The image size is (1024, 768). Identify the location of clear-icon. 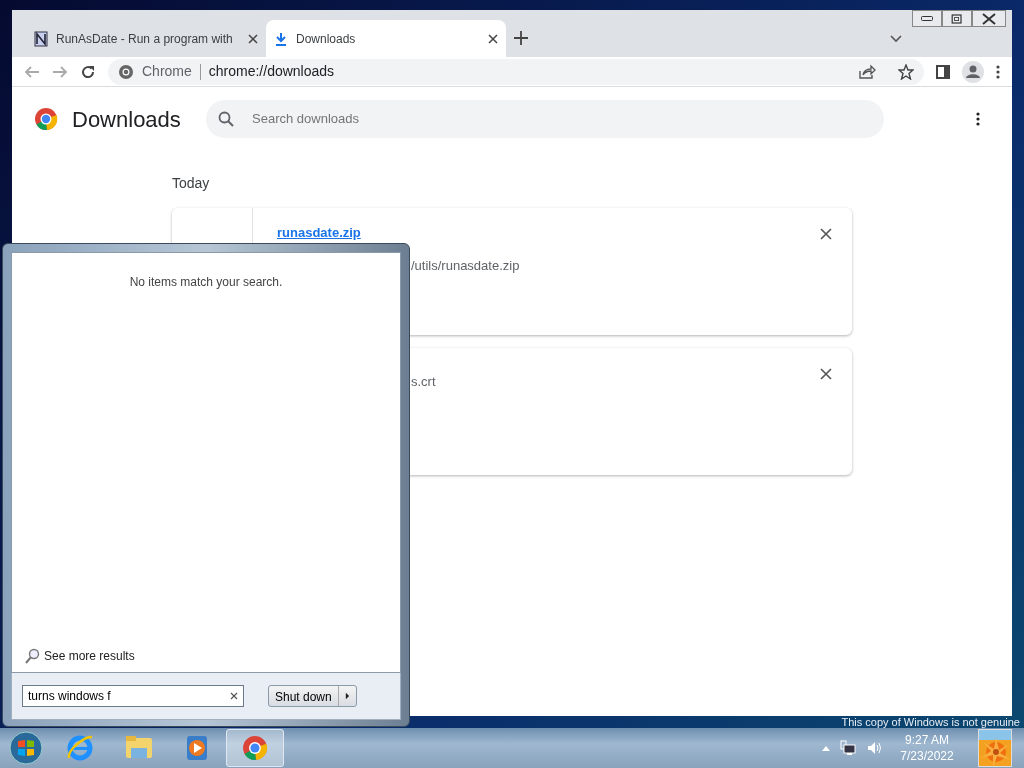
(234, 696).